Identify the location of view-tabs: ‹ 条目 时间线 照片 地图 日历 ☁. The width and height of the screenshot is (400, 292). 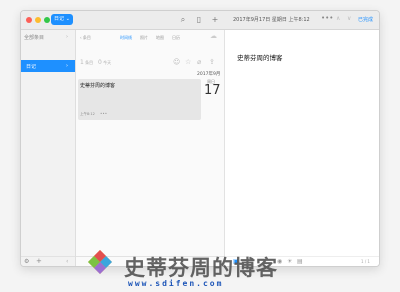
(150, 37).